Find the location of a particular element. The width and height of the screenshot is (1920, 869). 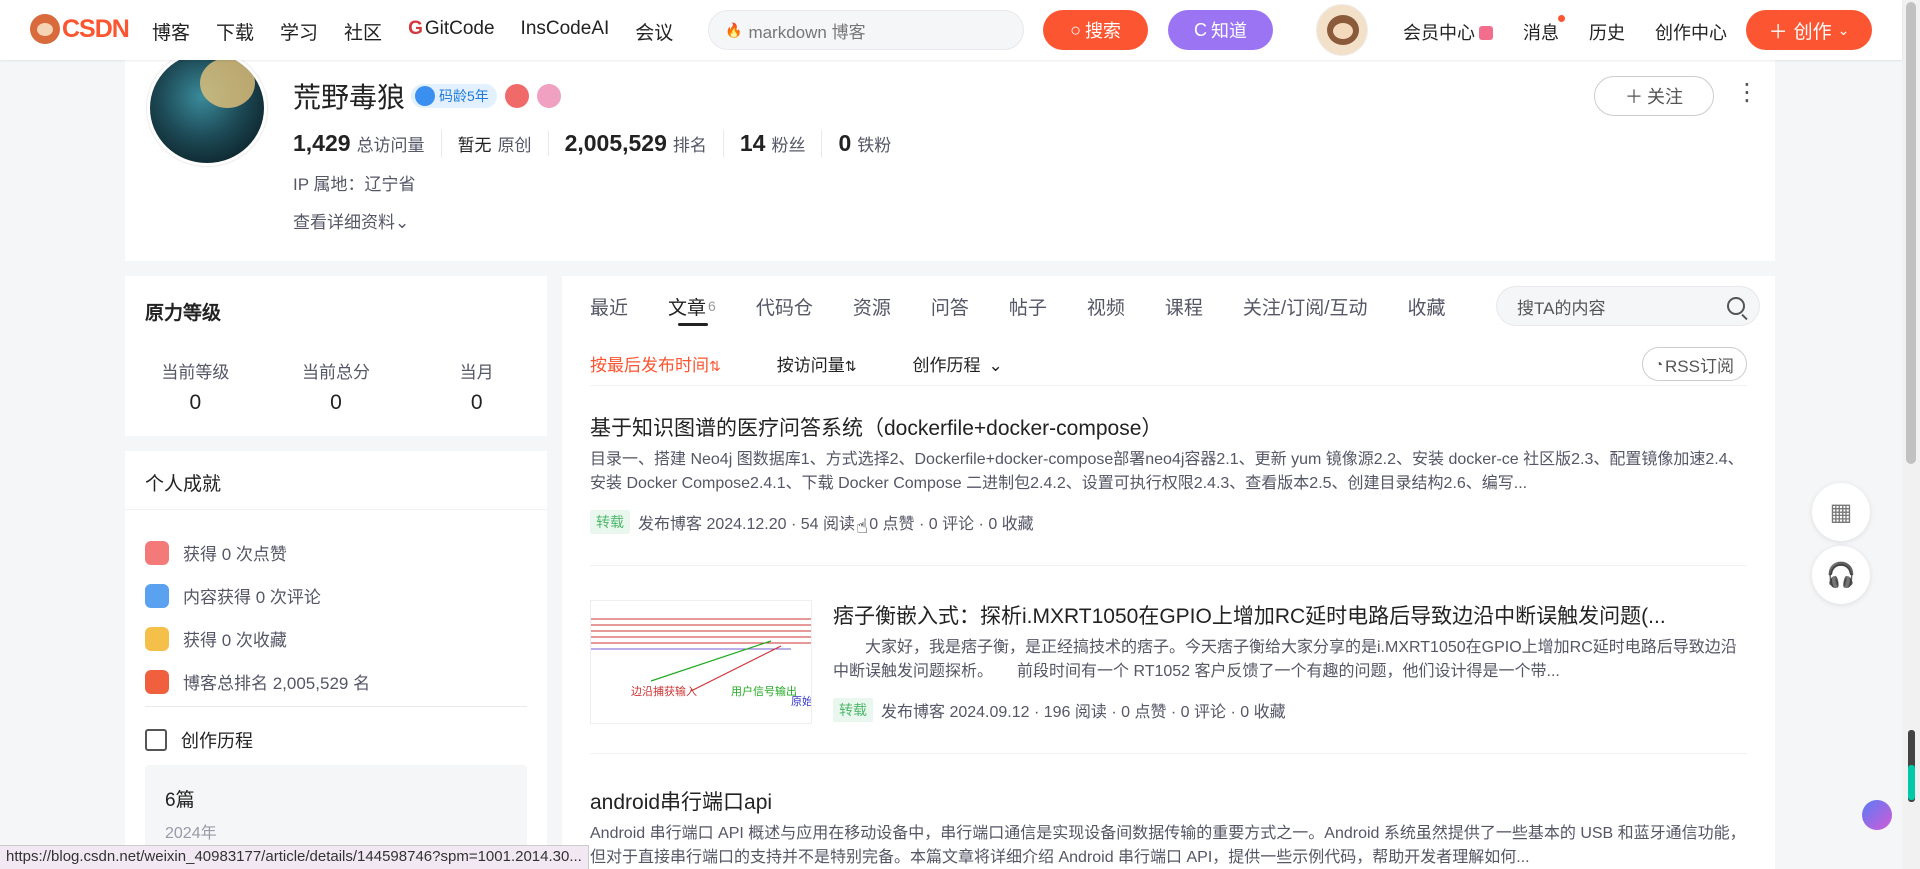

thumbnail-label: 用户信号输出 is located at coordinates (764, 691).